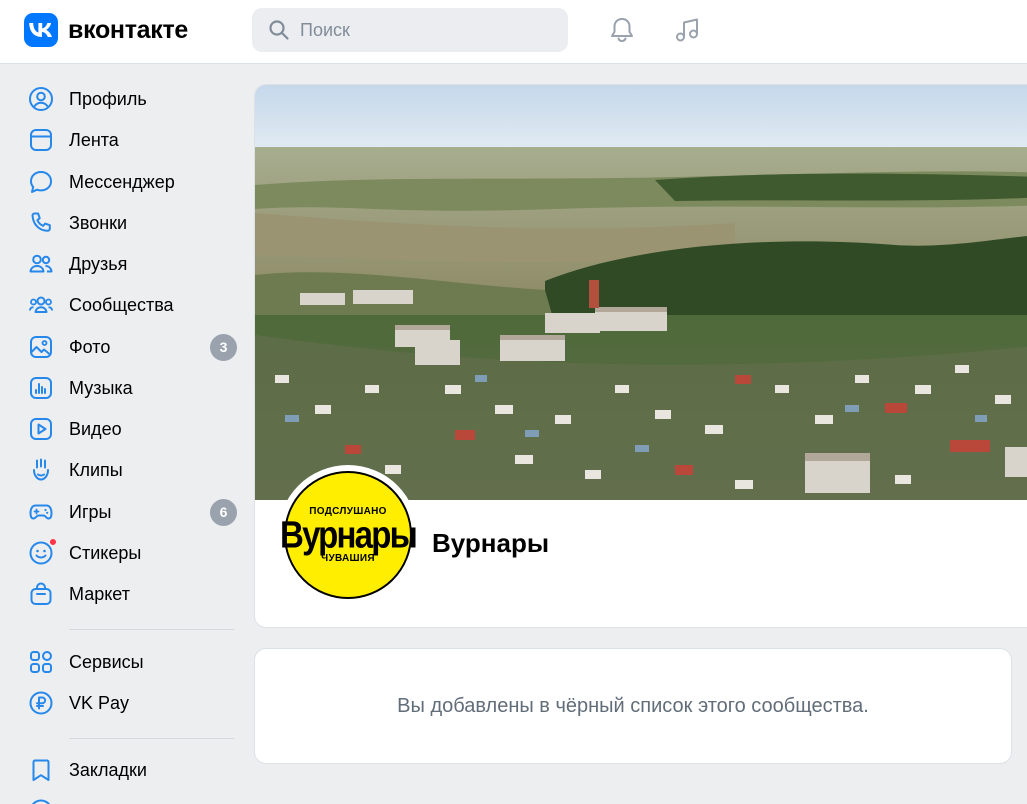  Describe the element at coordinates (122, 181) in the screenshot. I see `sidebar-item-label: Мессенджер` at that location.